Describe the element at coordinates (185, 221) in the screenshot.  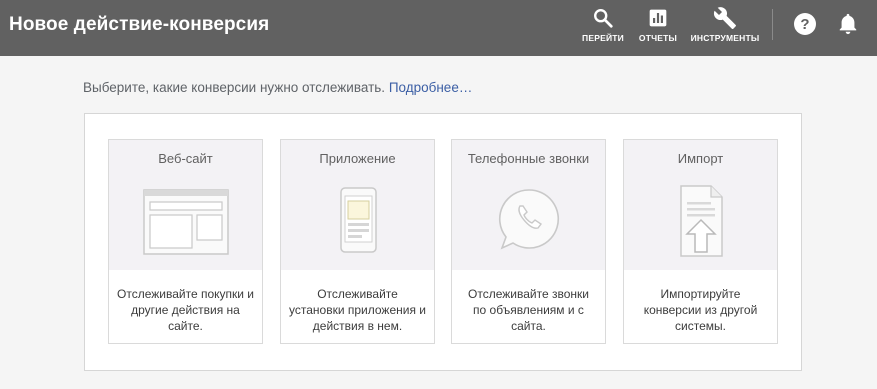
I see `website-icon` at that location.